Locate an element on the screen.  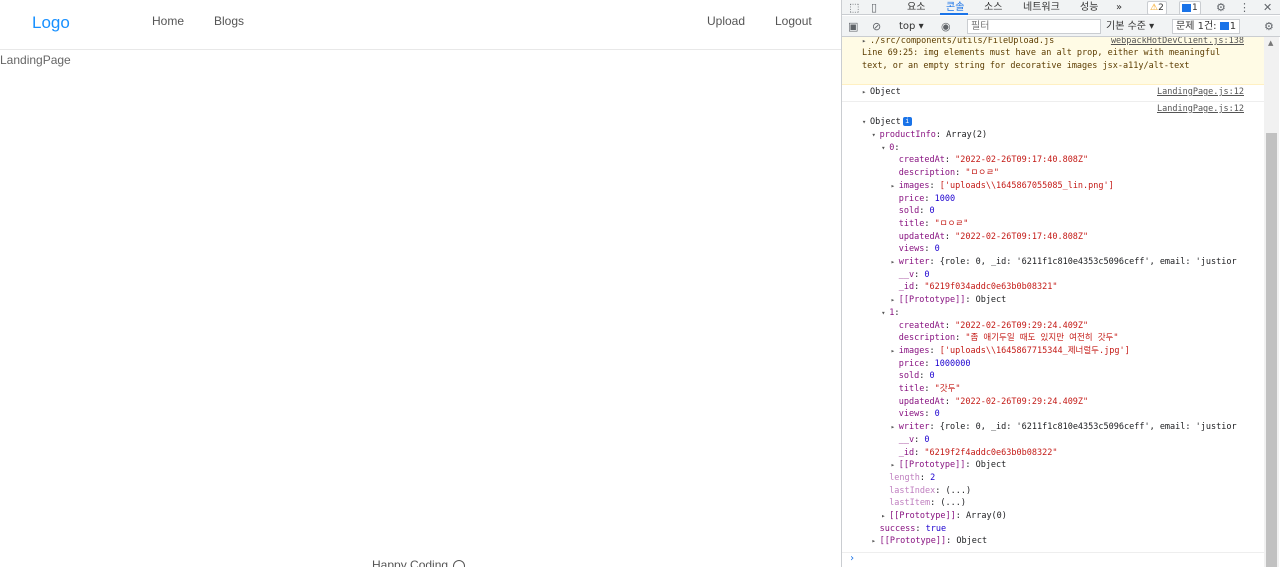
console-scrollbar: ▲ is located at coordinates (1271, 302).